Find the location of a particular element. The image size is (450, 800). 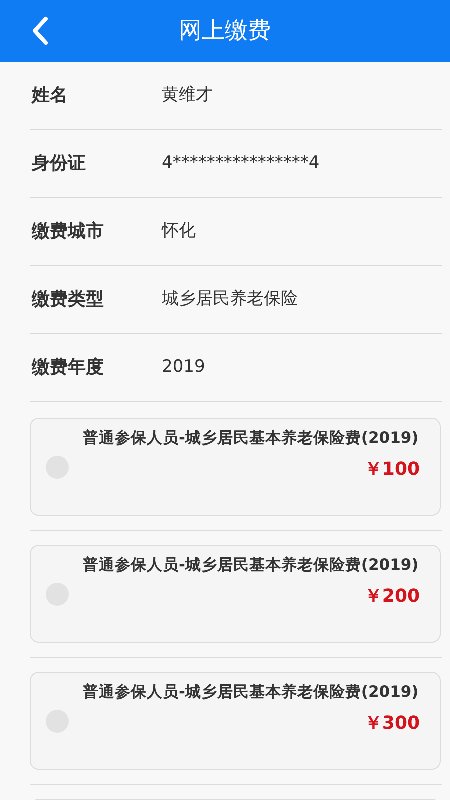

field-value: 4****************4 is located at coordinates (241, 163).